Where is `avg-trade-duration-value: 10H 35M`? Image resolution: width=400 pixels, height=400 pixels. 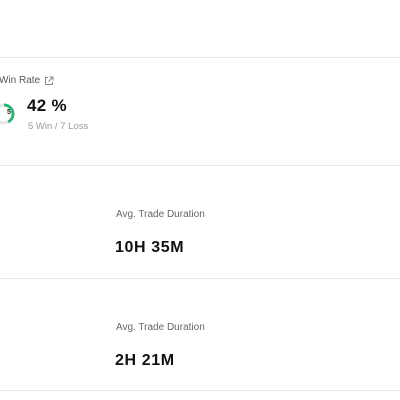
avg-trade-duration-value: 10H 35M is located at coordinates (150, 247).